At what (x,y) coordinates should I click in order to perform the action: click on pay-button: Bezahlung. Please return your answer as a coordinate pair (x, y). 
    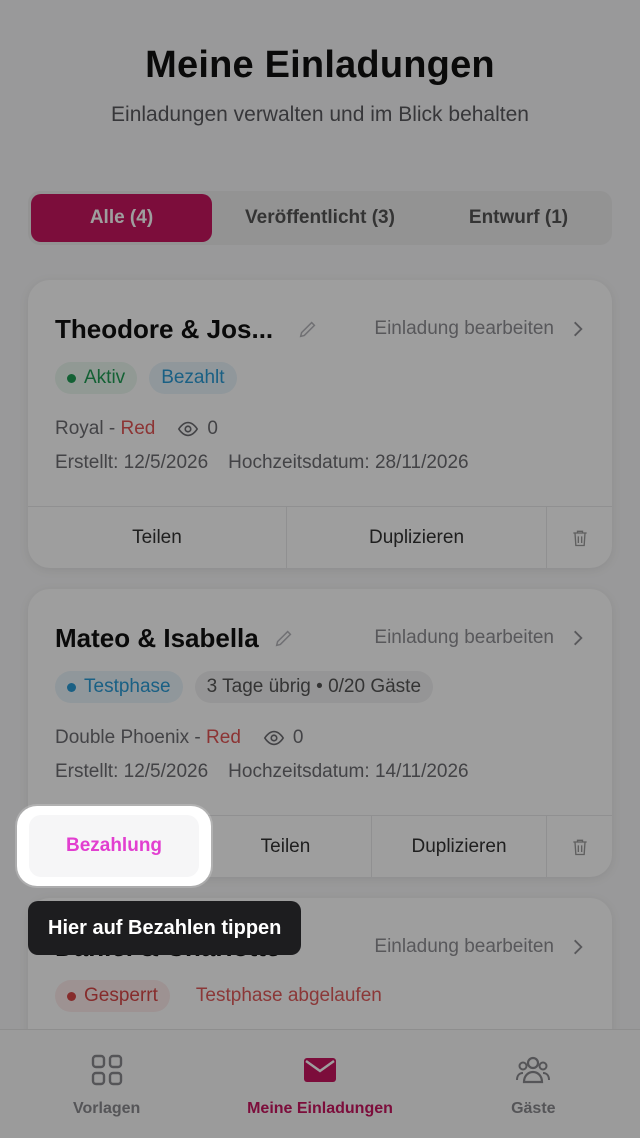
    Looking at the image, I should click on (114, 846).